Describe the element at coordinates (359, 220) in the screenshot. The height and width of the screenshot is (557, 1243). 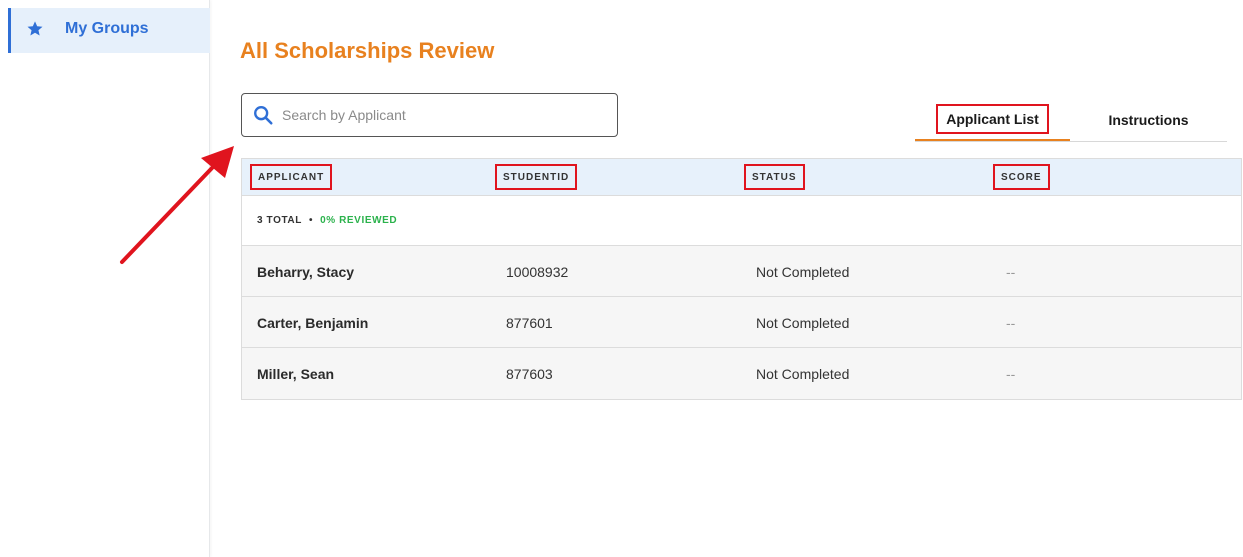
I see `reviewed-percent: 0% REVIEWED` at that location.